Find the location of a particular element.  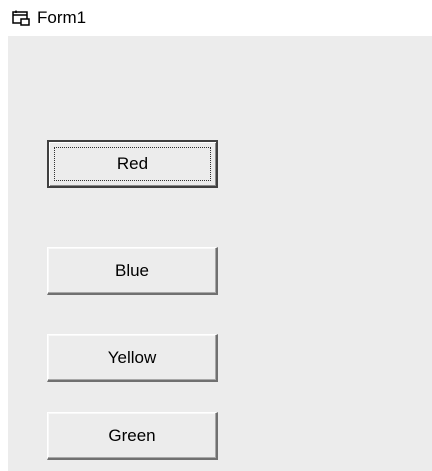

title-bar: Form1 is located at coordinates (216, 18).